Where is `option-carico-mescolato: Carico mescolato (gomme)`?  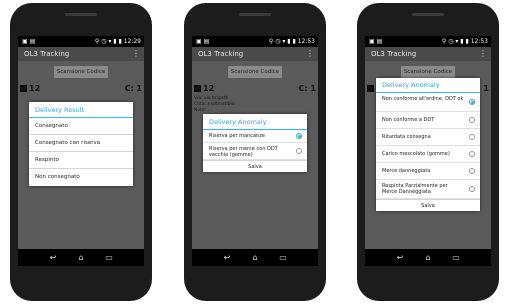
option-carico-mescolato: Carico mescolato (gomme) is located at coordinates (428, 154).